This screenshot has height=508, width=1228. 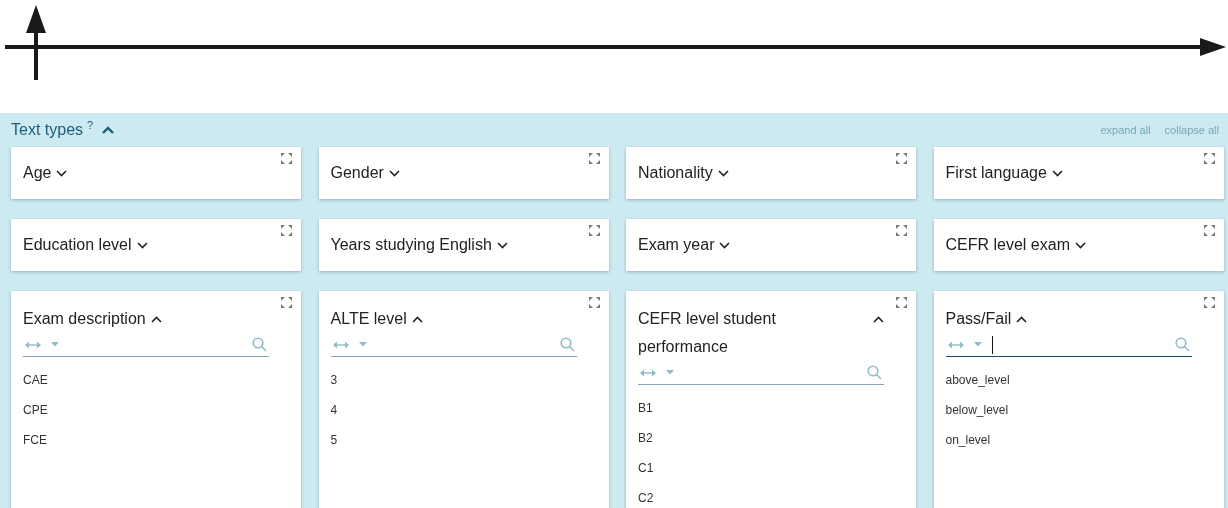 I want to click on value-item: above_level, so click(x=1078, y=380).